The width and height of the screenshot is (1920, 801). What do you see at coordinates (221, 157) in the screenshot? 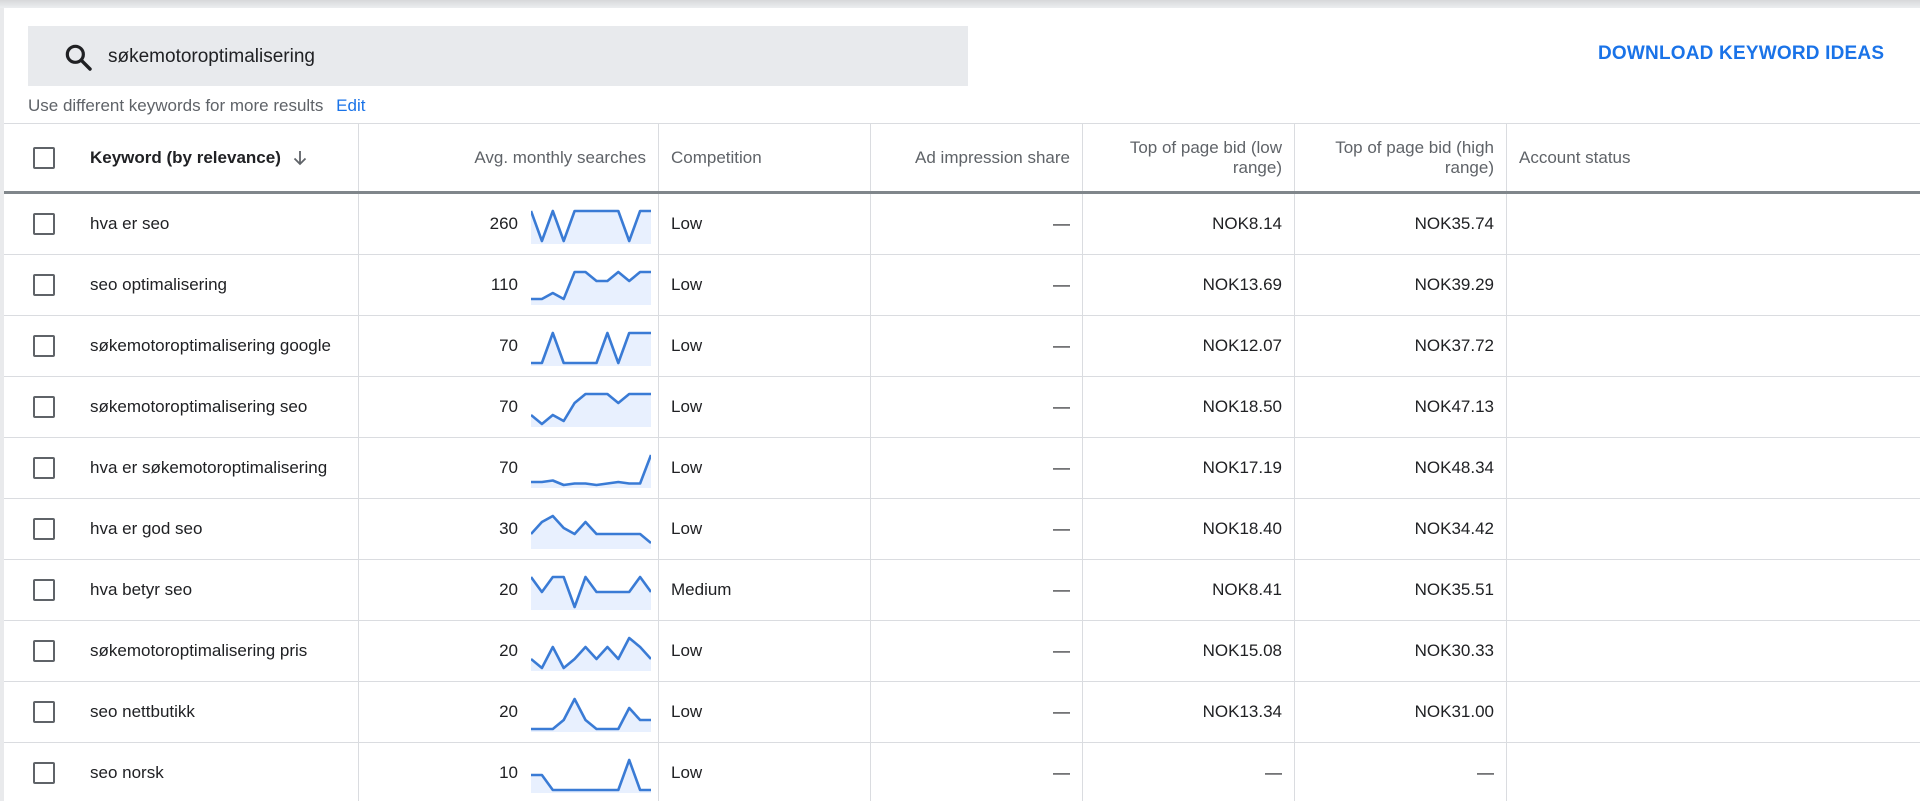
I see `header-keyword: Keyword (by relevance)` at bounding box center [221, 157].